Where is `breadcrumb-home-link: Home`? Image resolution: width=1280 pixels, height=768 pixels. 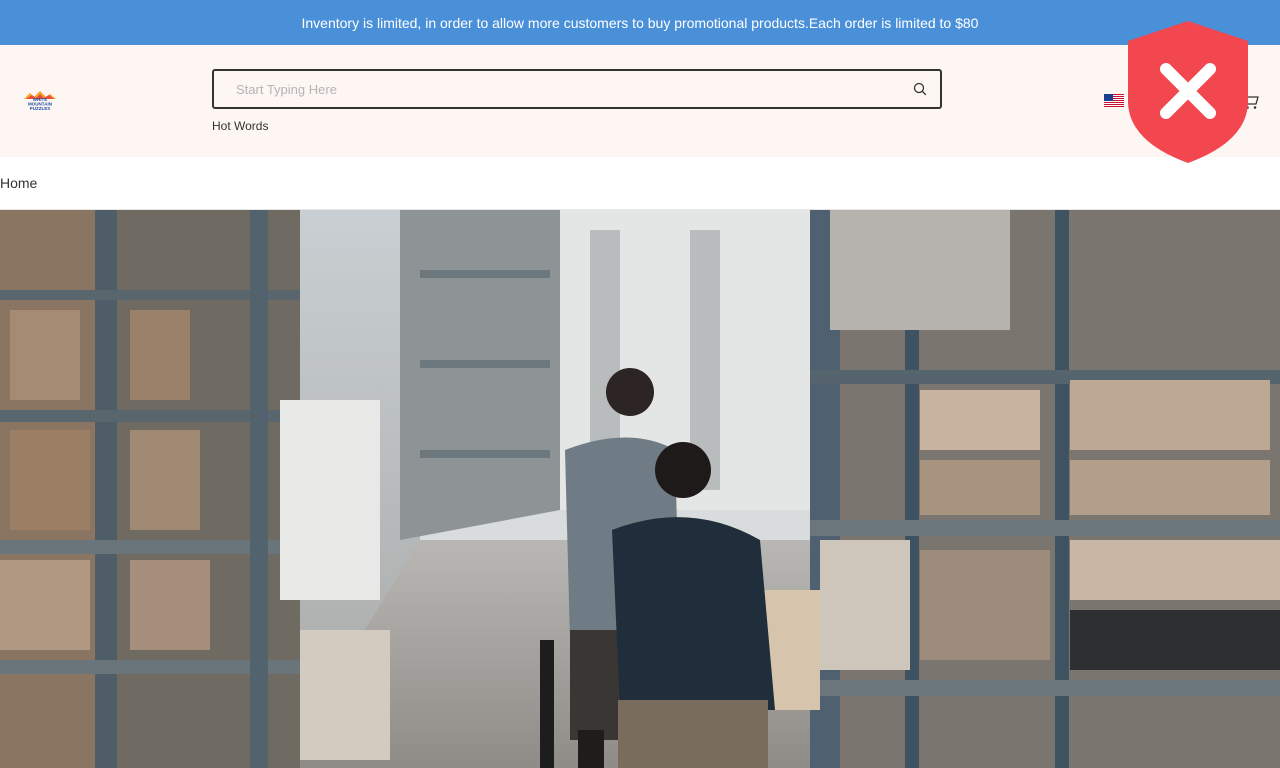 breadcrumb-home-link: Home is located at coordinates (18, 183).